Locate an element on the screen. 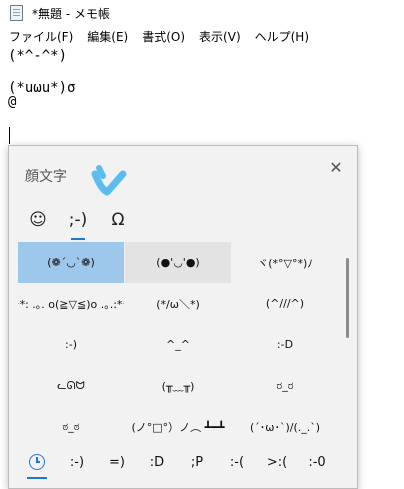  menu-view: 表示(V) is located at coordinates (220, 36).